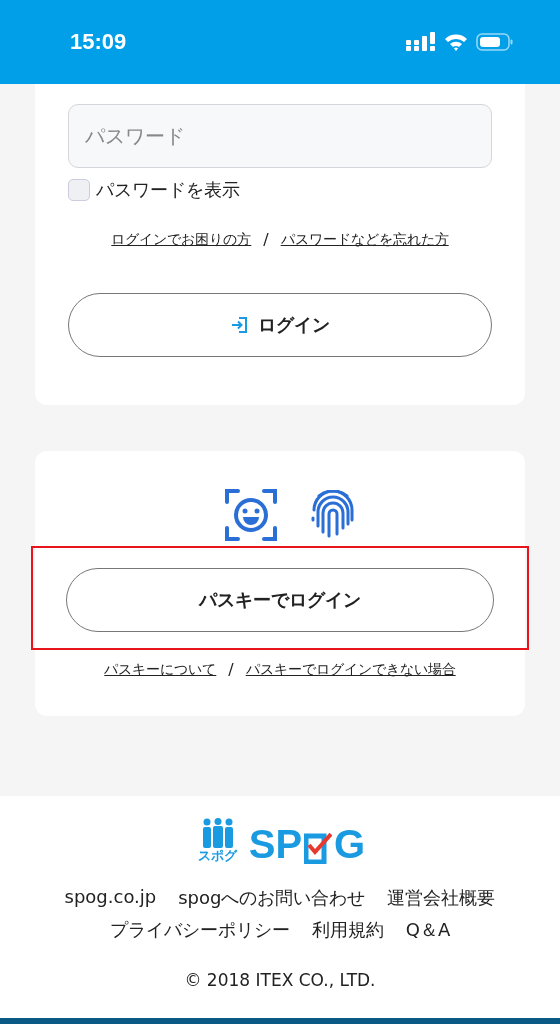 The width and height of the screenshot is (560, 1024). What do you see at coordinates (280, 136) in the screenshot?
I see `password-field: パスワード` at bounding box center [280, 136].